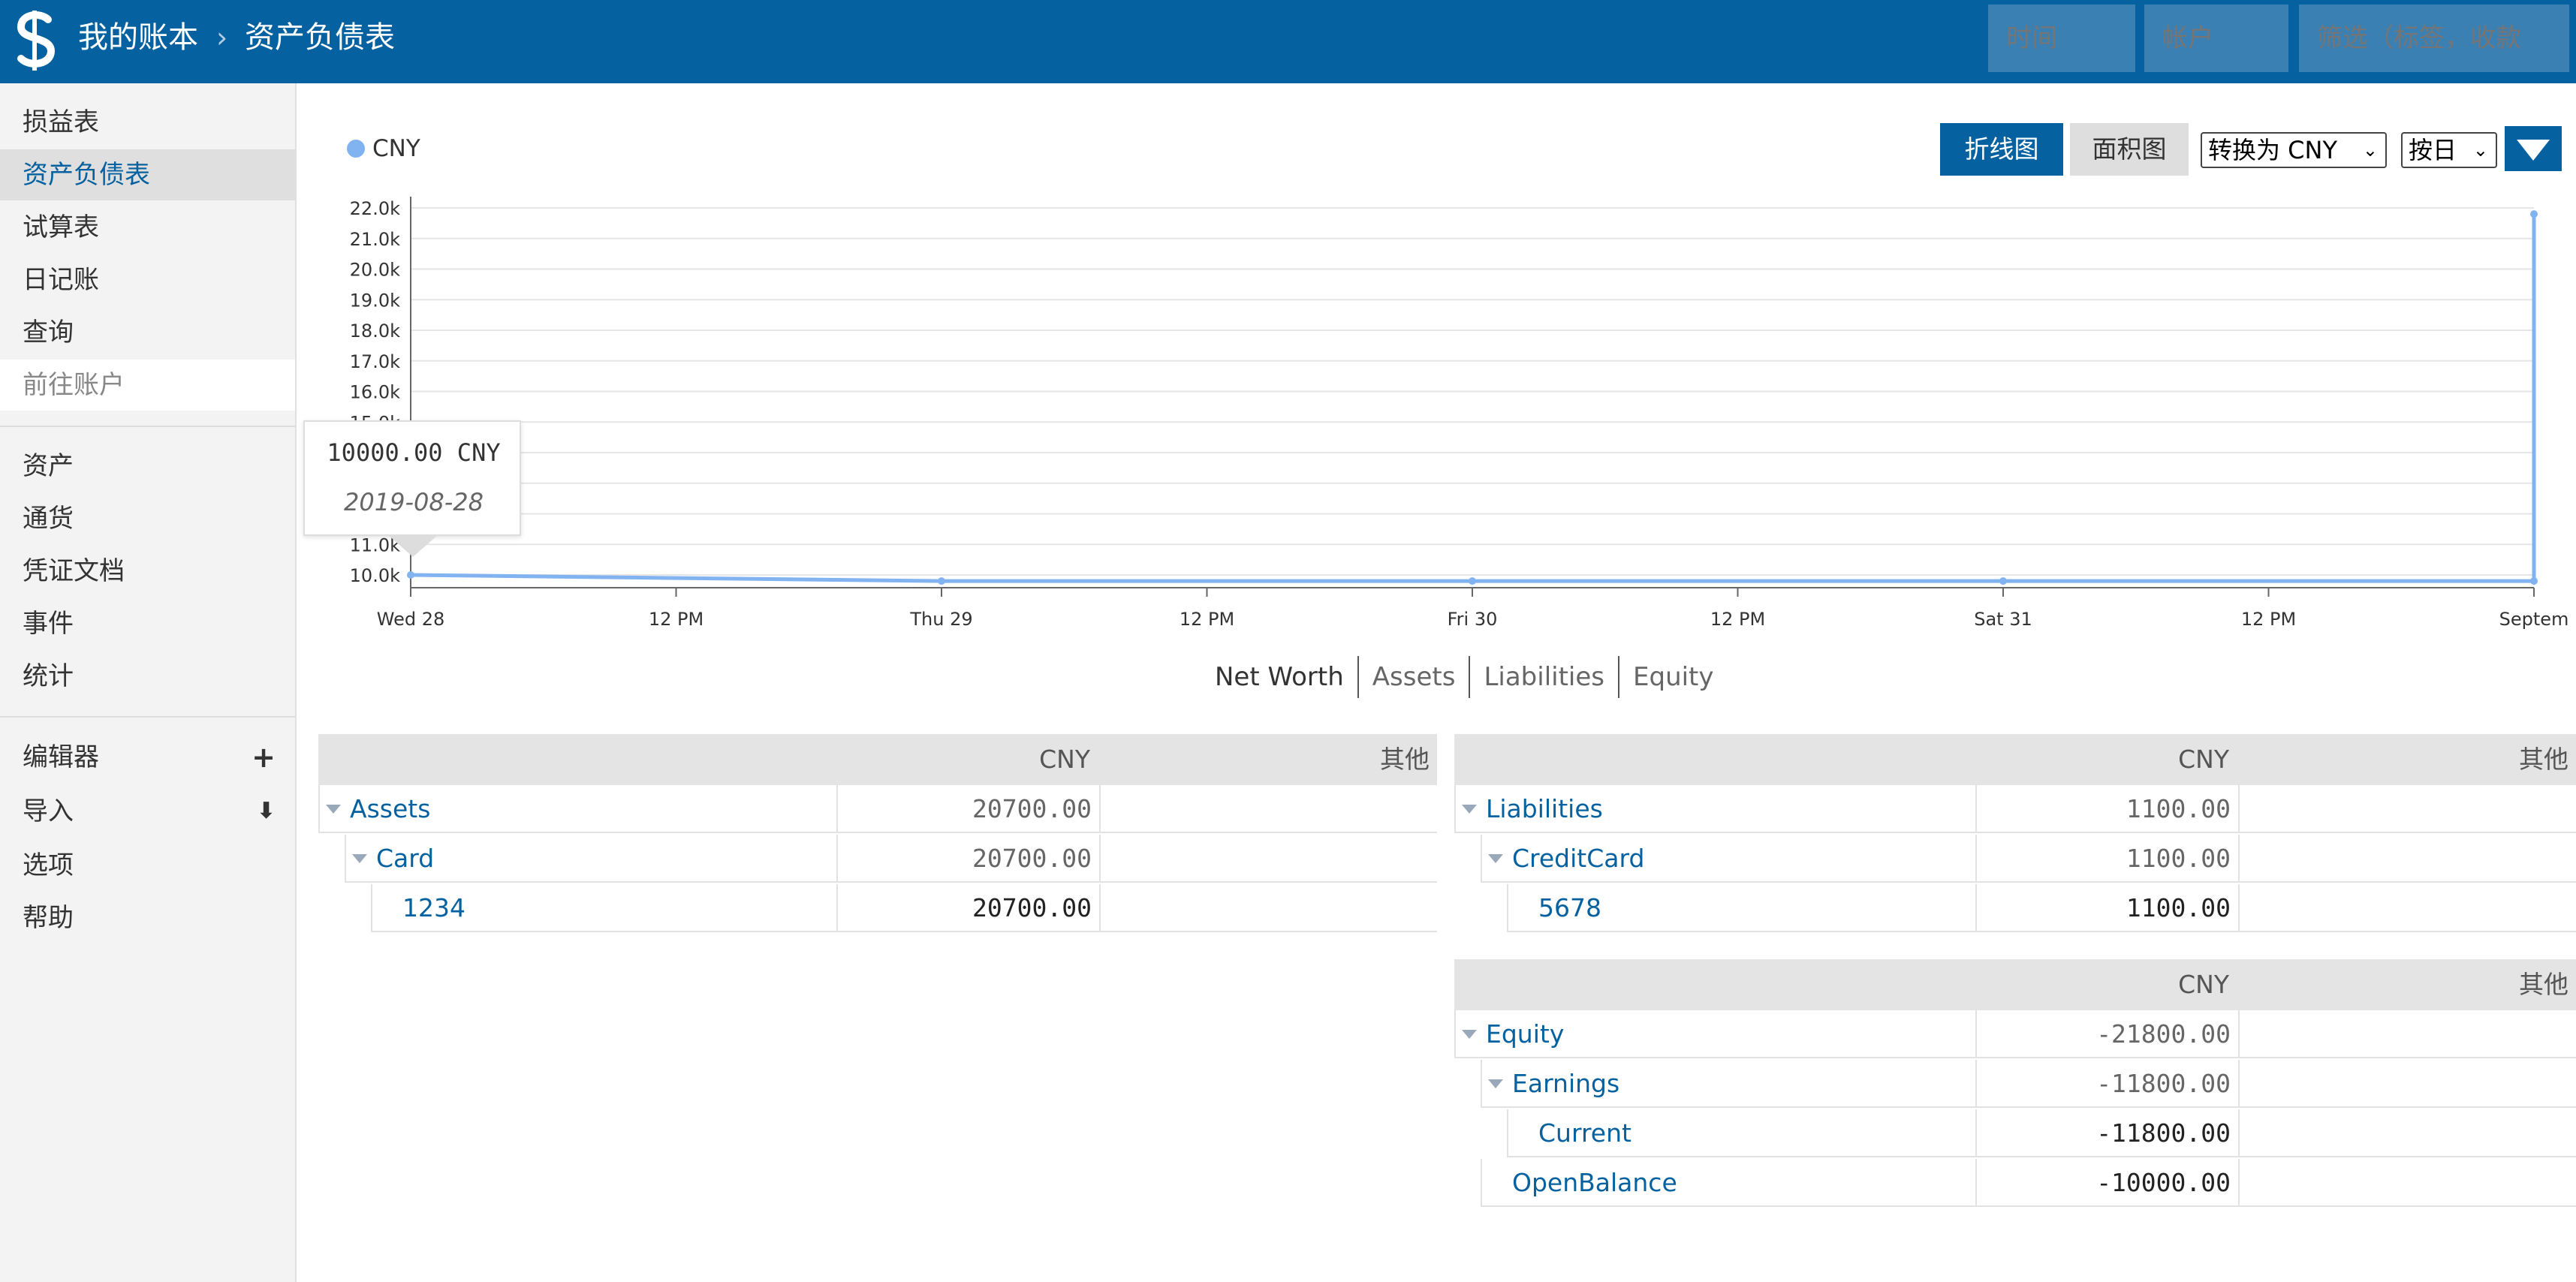  Describe the element at coordinates (433, 908) in the screenshot. I see `account-link: 1234` at that location.